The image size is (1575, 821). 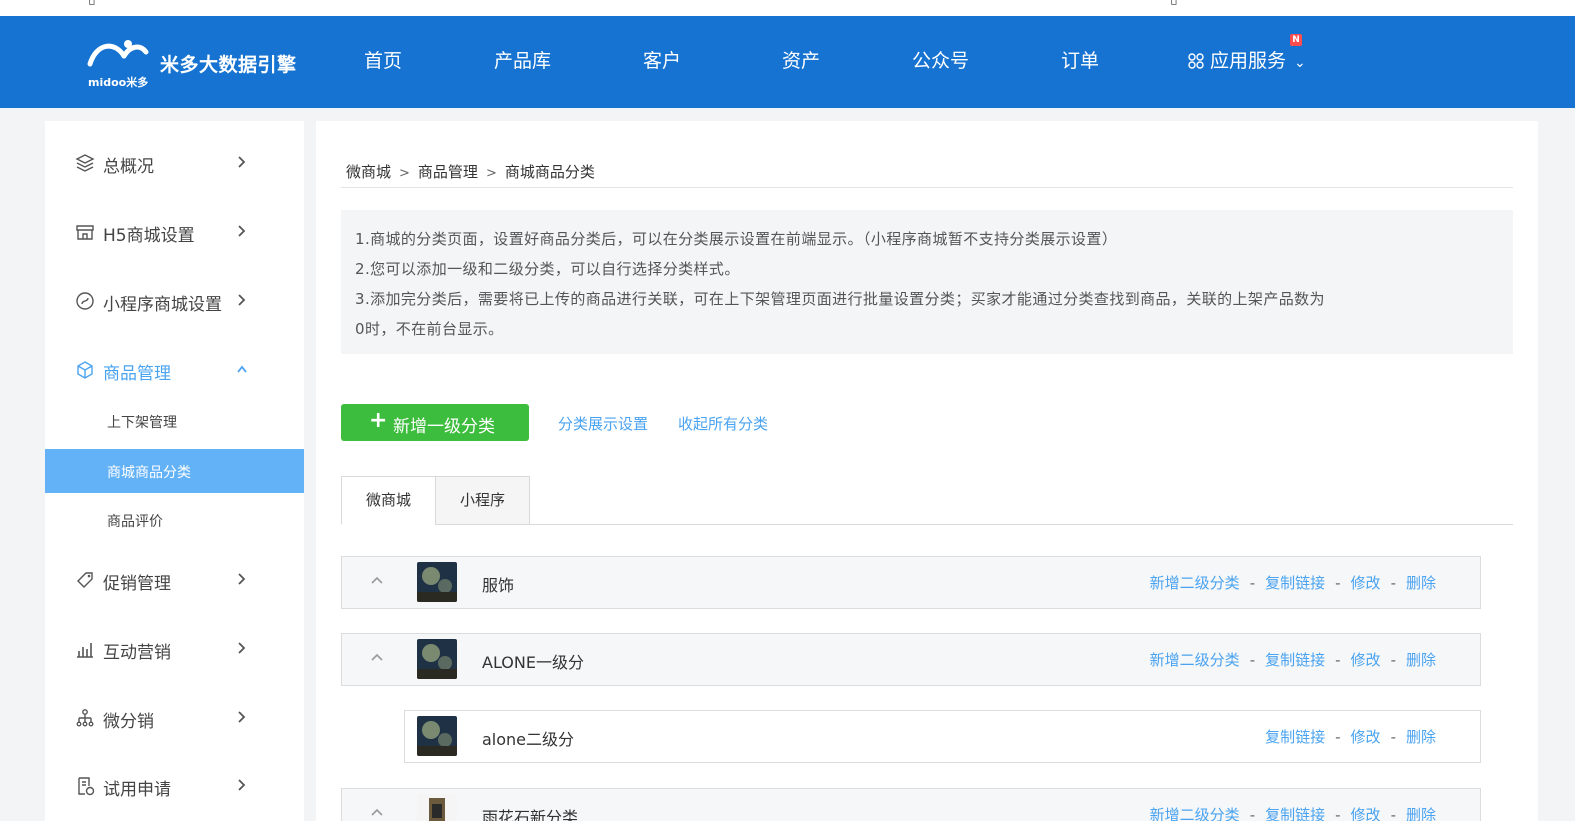 I want to click on sidebar-subitem-label: 上下架管理, so click(x=142, y=423).